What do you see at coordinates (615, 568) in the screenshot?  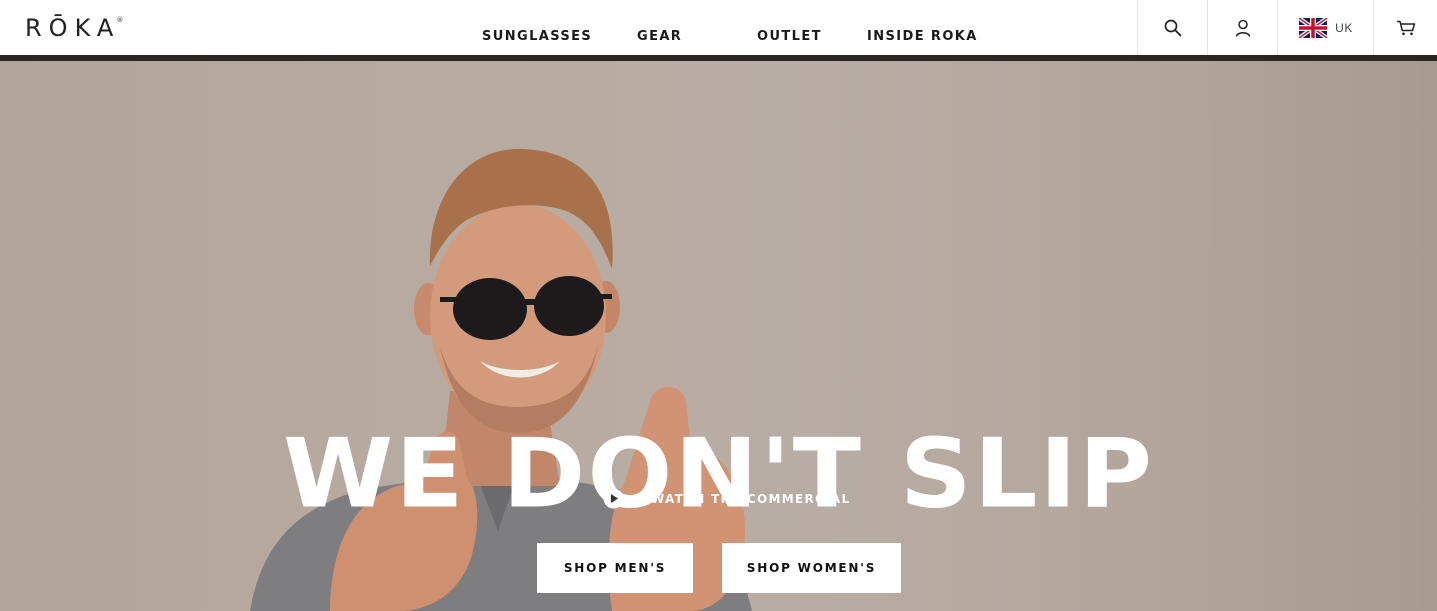 I see `shop-mens-button: SHOP MEN'S` at bounding box center [615, 568].